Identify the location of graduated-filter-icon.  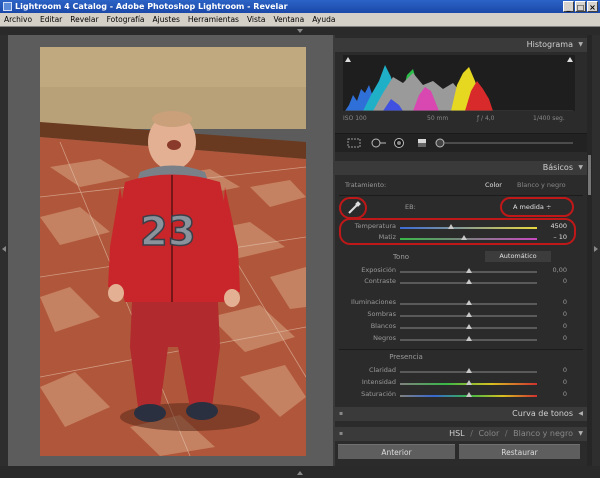
(422, 143).